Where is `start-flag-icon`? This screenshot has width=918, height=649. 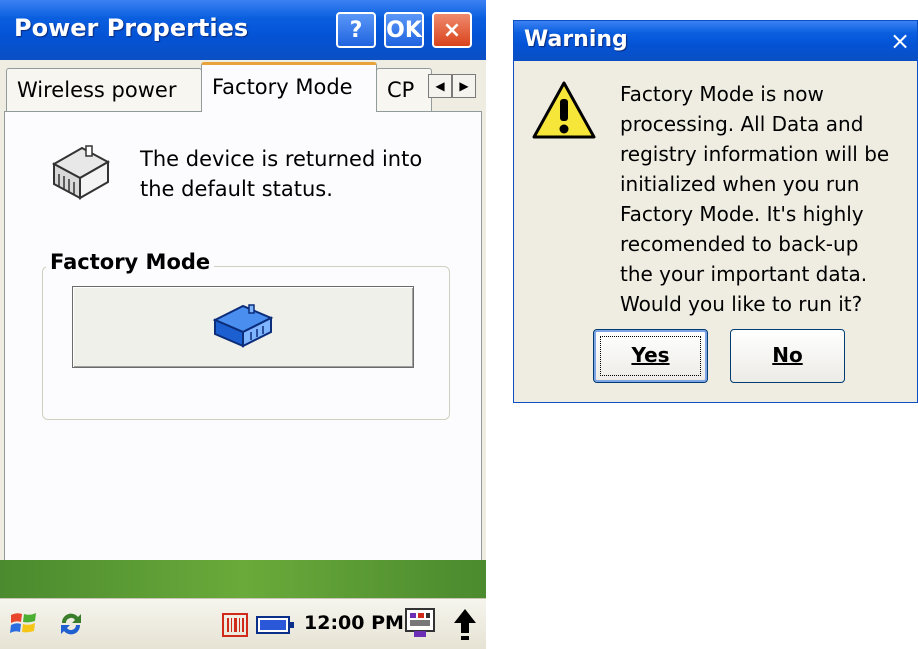
start-flag-icon is located at coordinates (24, 625).